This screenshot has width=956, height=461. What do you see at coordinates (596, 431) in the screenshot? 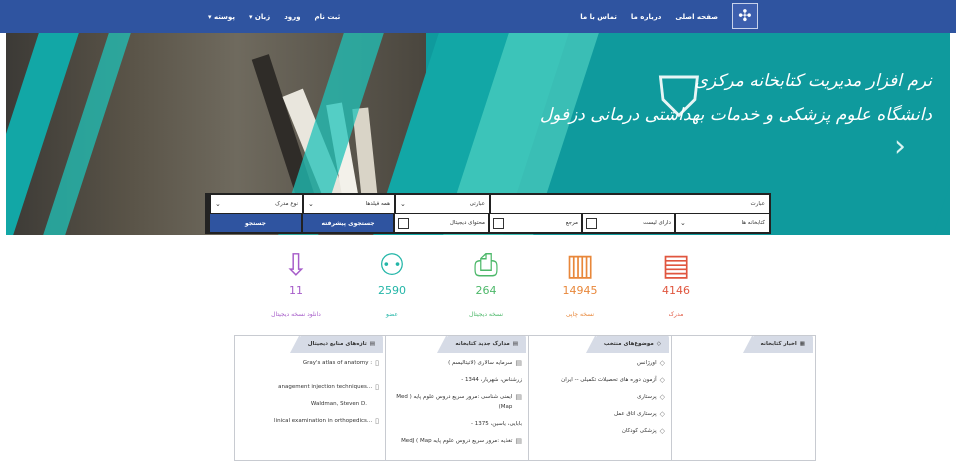
I see `list-item: ◇ پزشکی کودکان` at bounding box center [596, 431].